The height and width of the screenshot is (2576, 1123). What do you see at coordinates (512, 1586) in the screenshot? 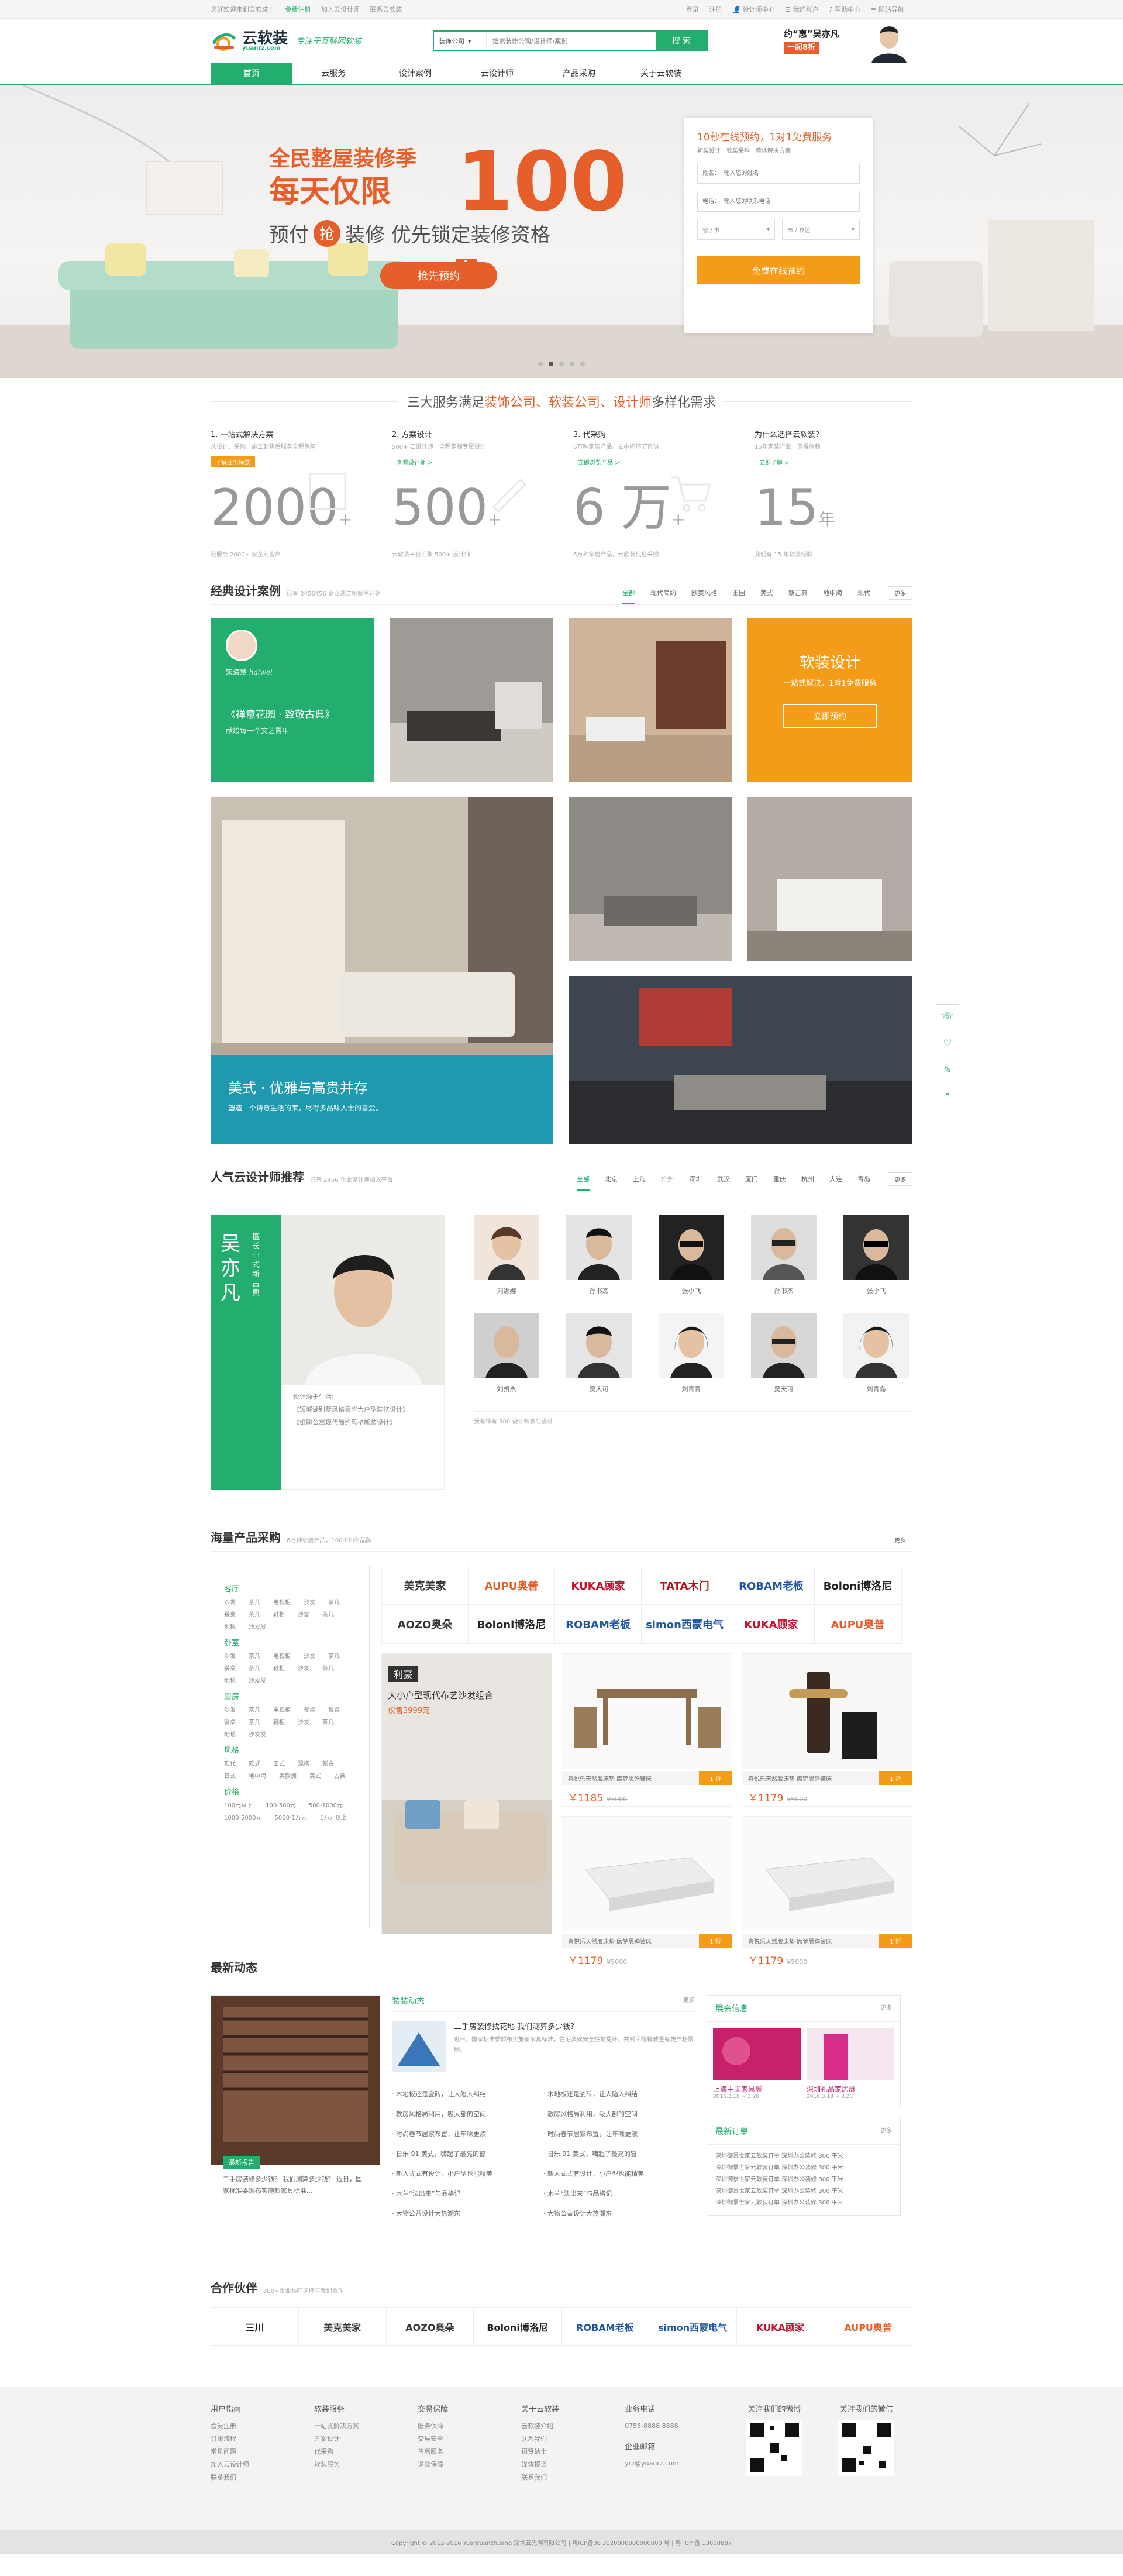
I see `brand-logo: AUPU奥普` at bounding box center [512, 1586].